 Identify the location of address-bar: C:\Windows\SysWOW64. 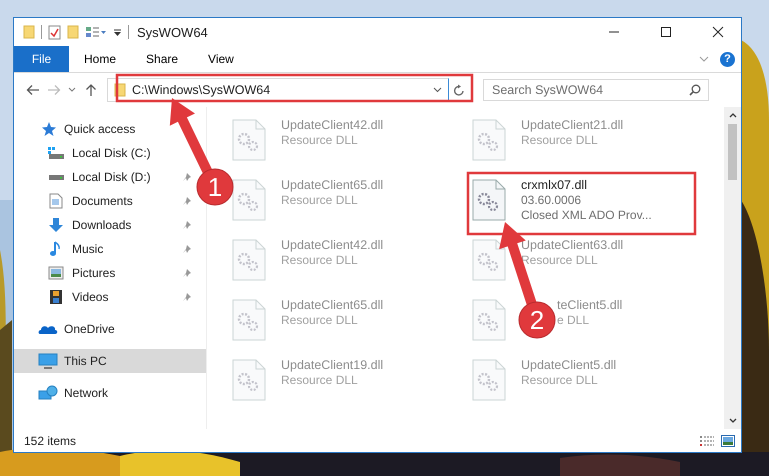
(278, 90).